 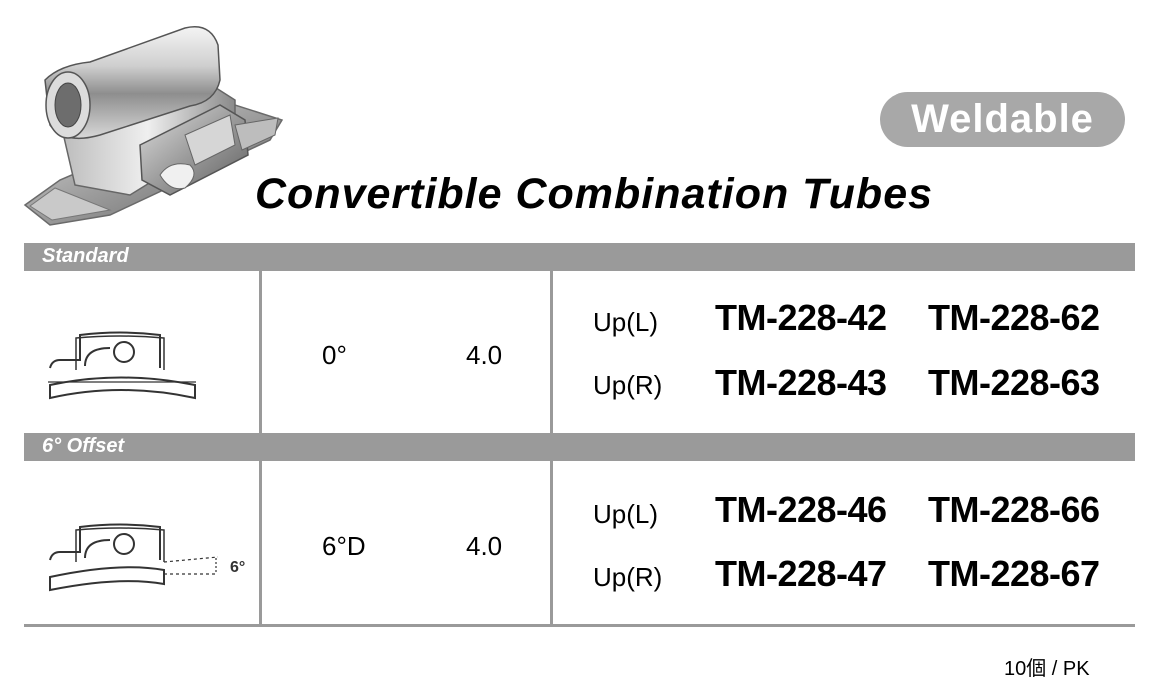 What do you see at coordinates (594, 194) in the screenshot?
I see `page-title: Convertible Combination Tubes` at bounding box center [594, 194].